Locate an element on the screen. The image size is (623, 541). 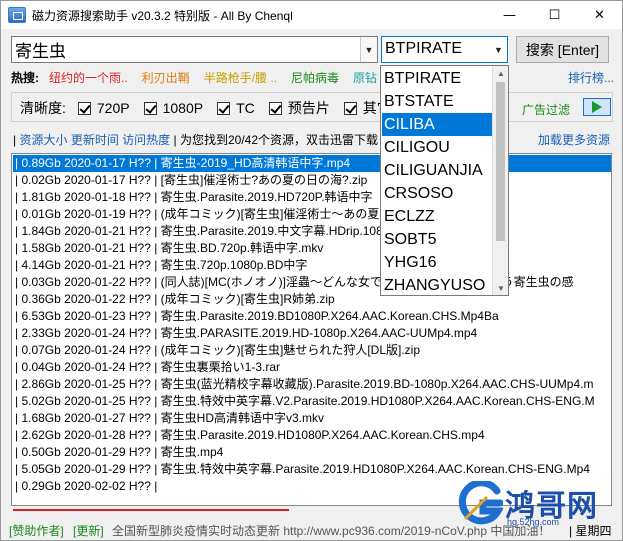
engine-select: BTPIRATE ▼ is located at coordinates (444, 49).